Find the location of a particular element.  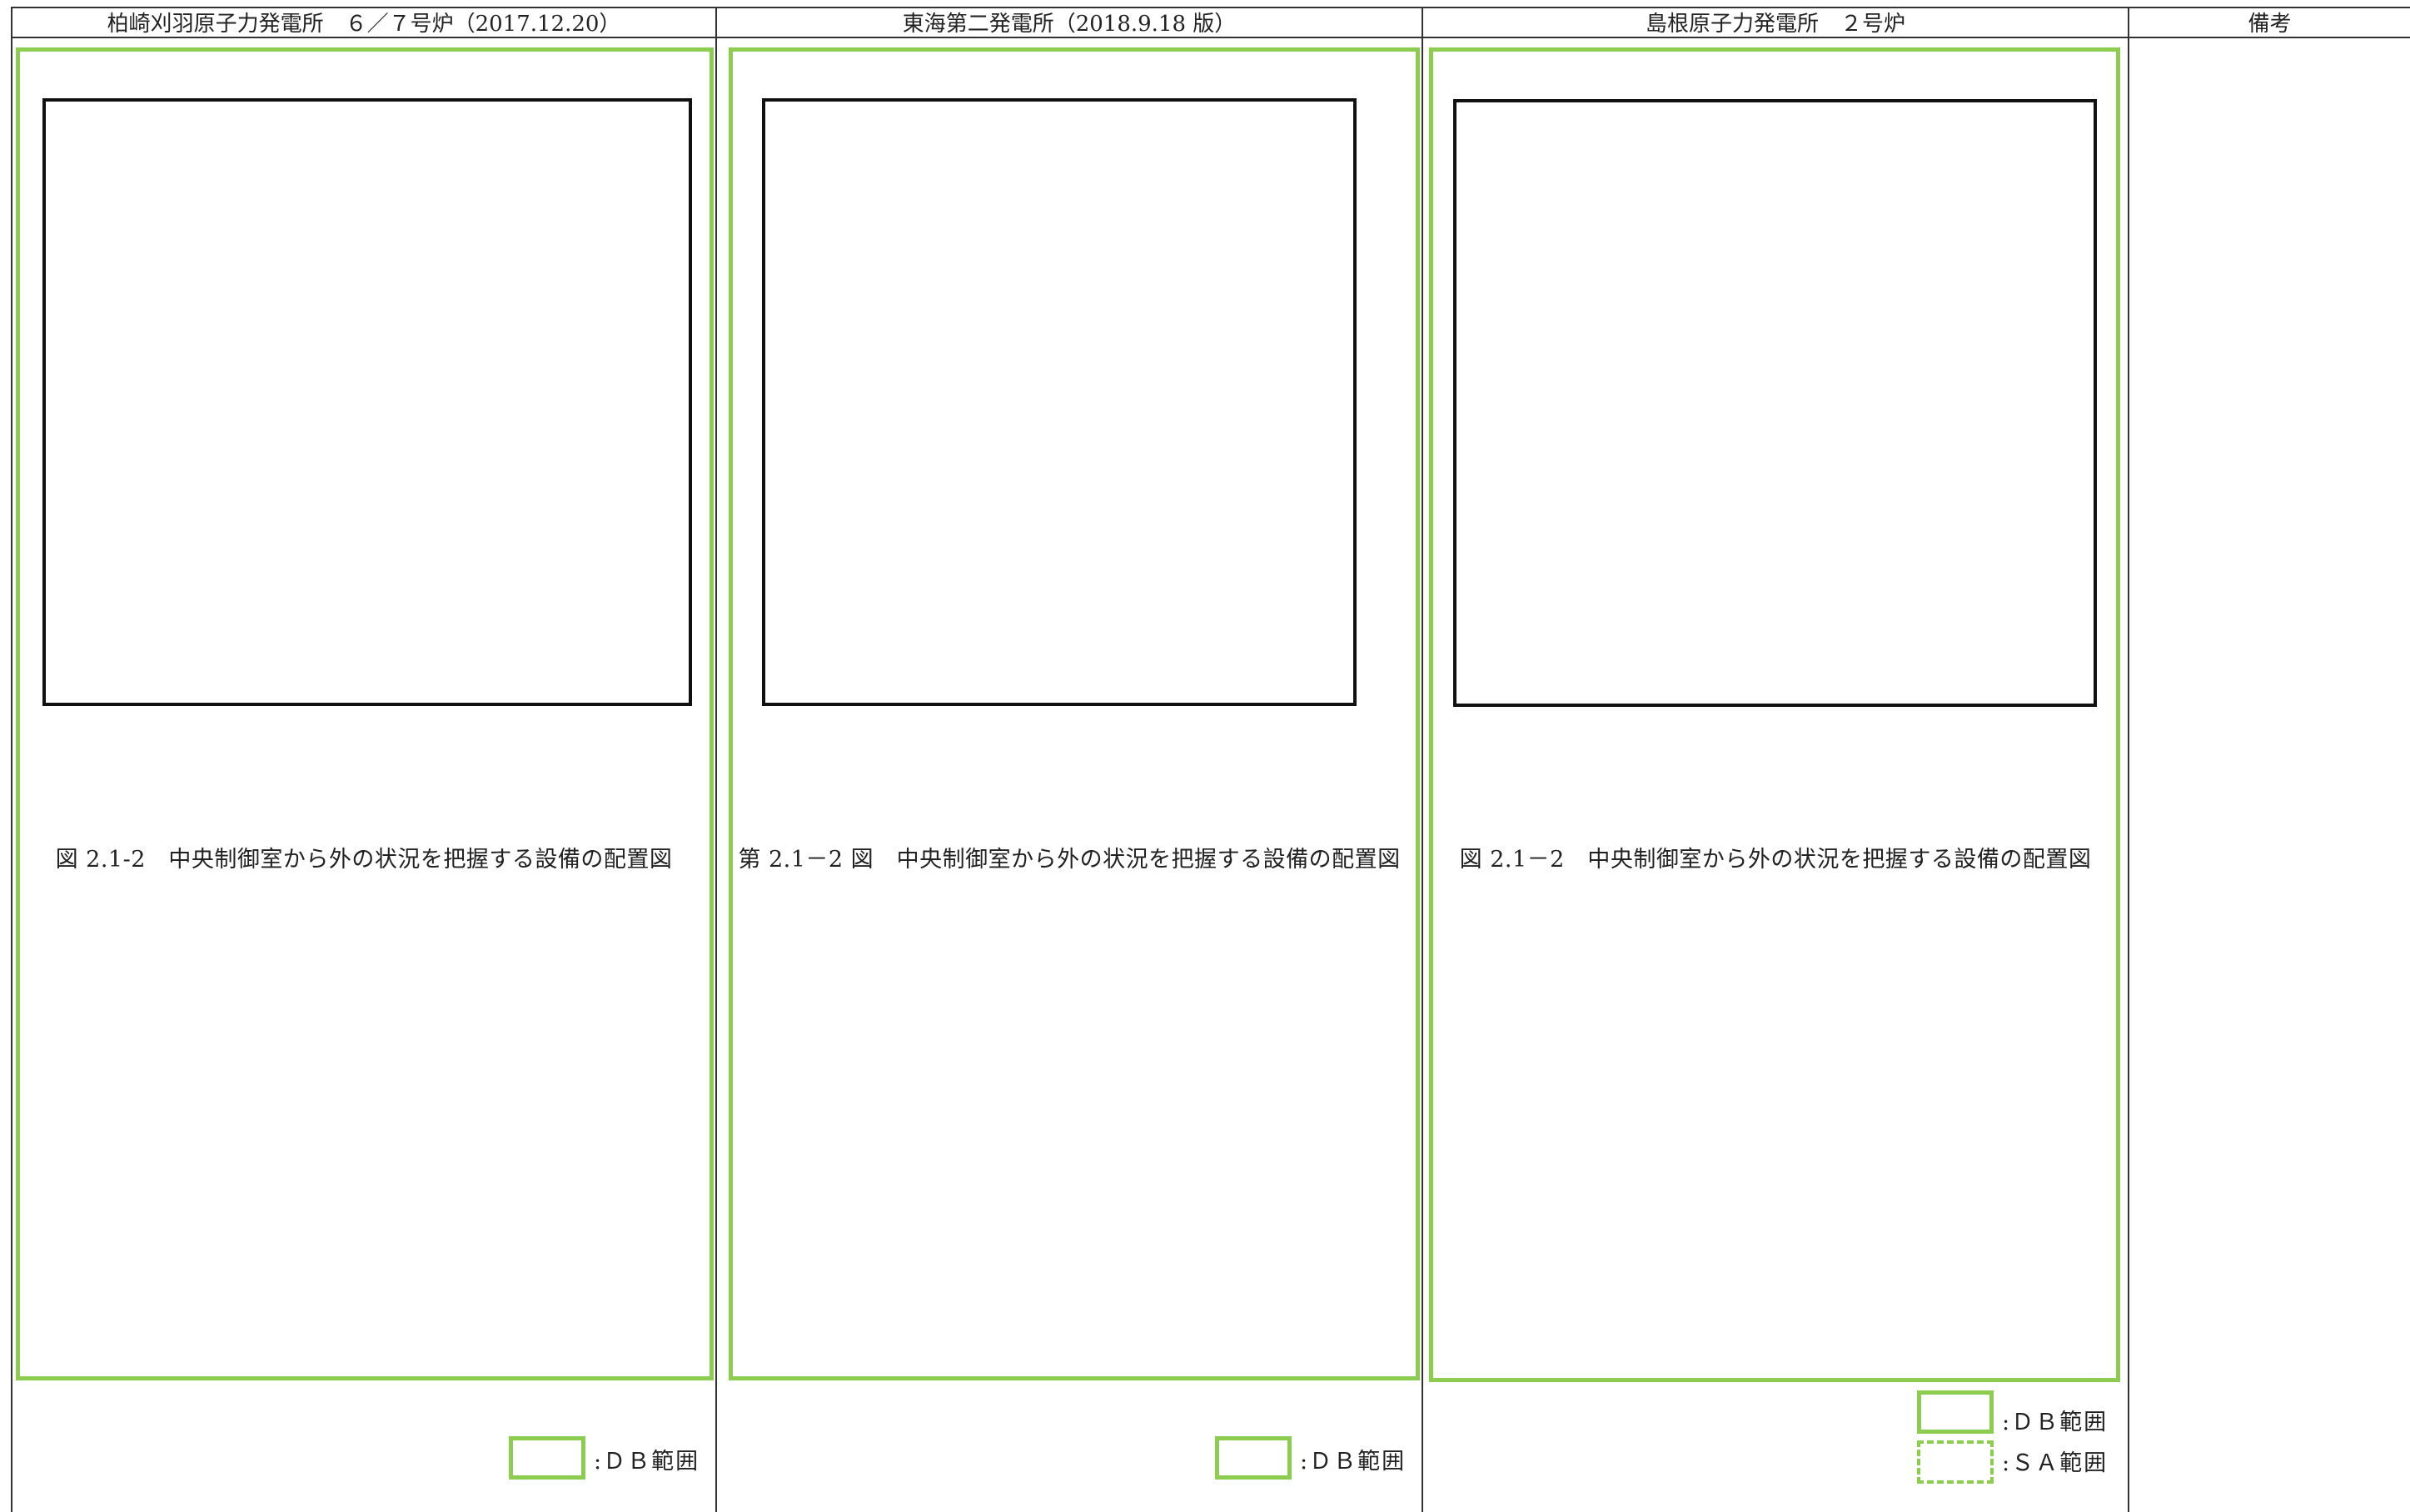

figure-caption: 第 2.1－2 図 中央制御室から外の状況を把握する設備の配置図 is located at coordinates (1069, 860).